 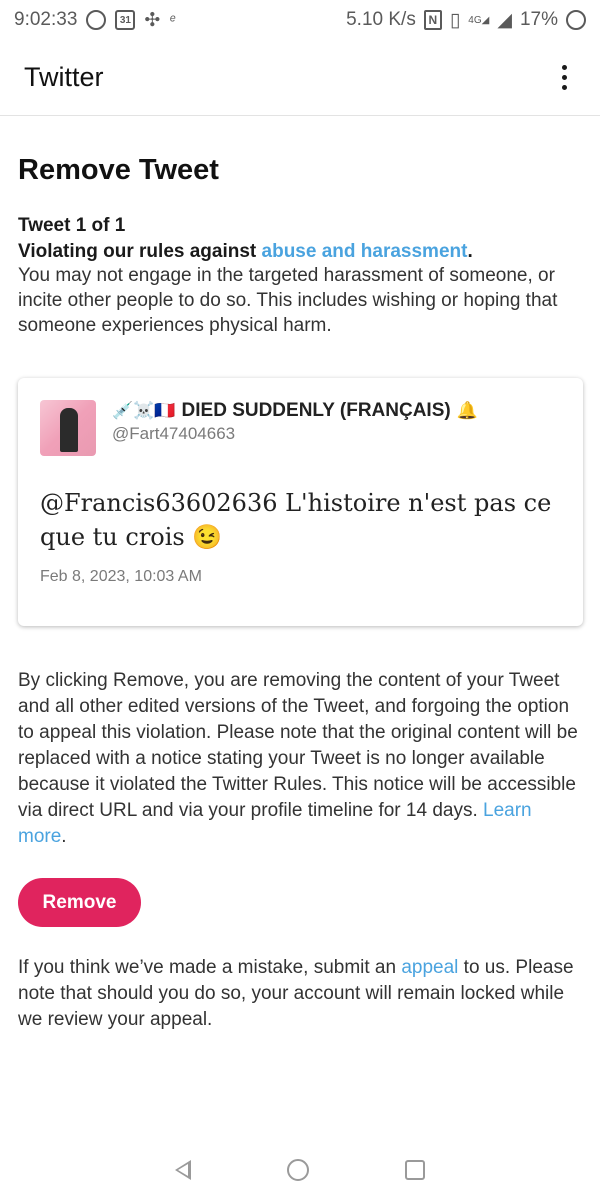 I want to click on calendar-icon: 31, so click(x=125, y=20).